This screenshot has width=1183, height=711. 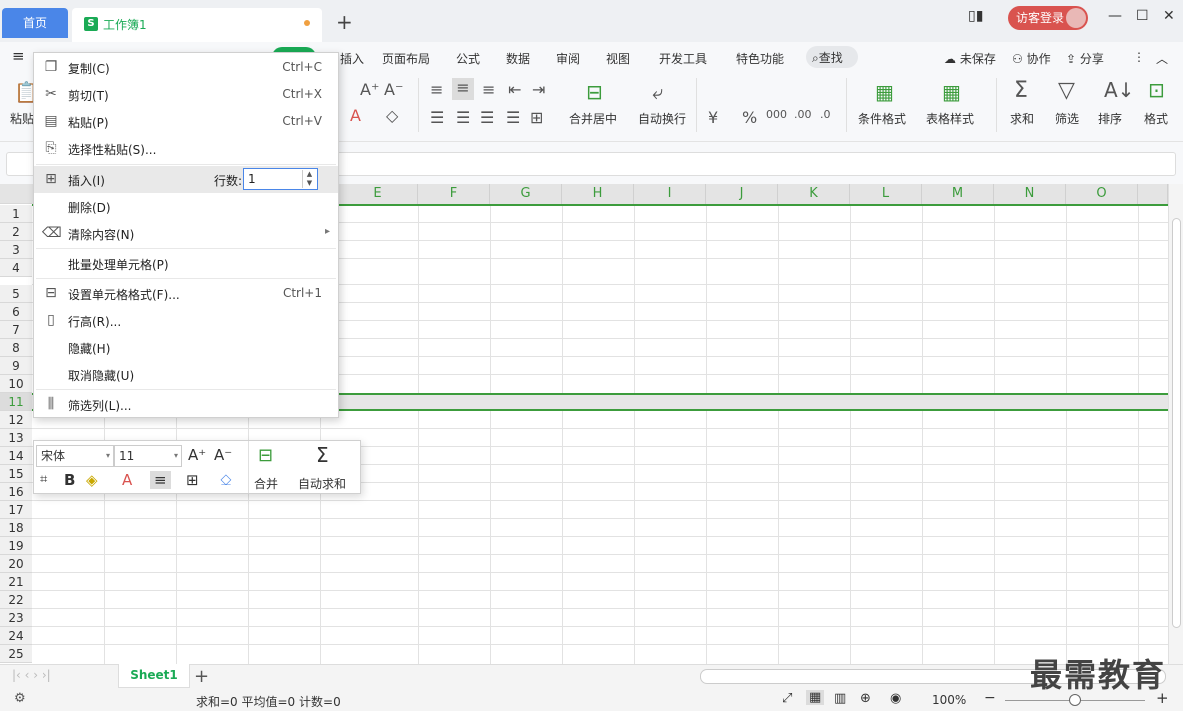 What do you see at coordinates (322, 455) in the screenshot?
I see `autosum-icon: Σ` at bounding box center [322, 455].